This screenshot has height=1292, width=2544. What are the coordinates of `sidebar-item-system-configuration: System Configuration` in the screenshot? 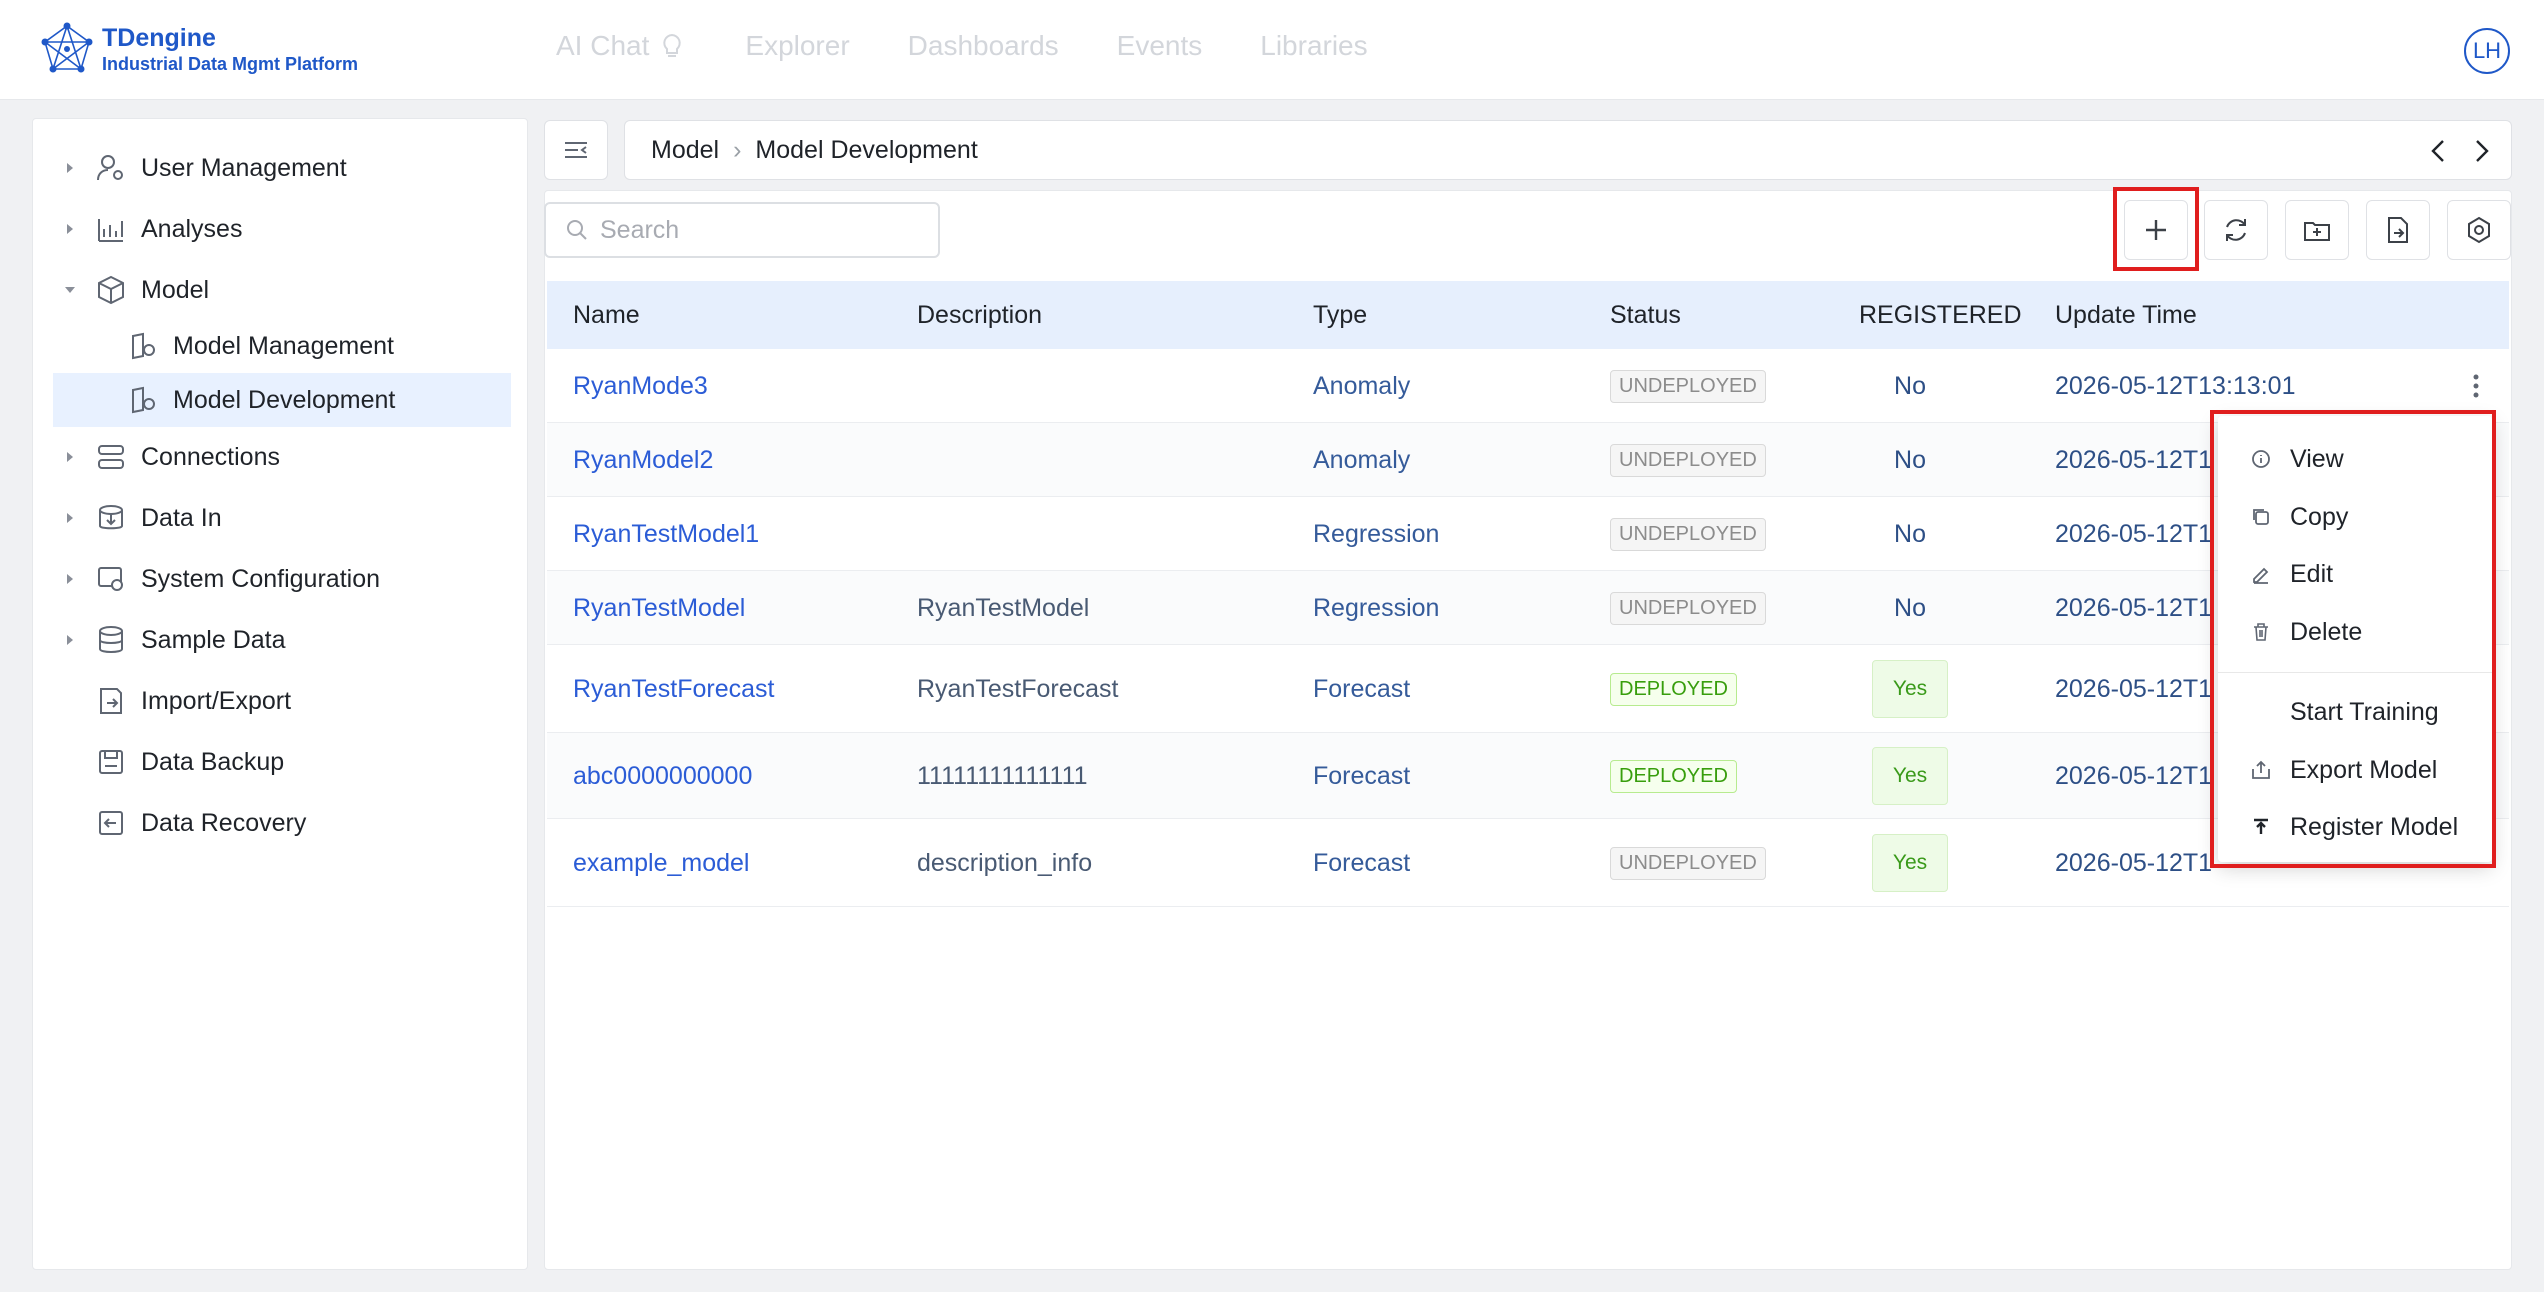 It's located at (281, 579).